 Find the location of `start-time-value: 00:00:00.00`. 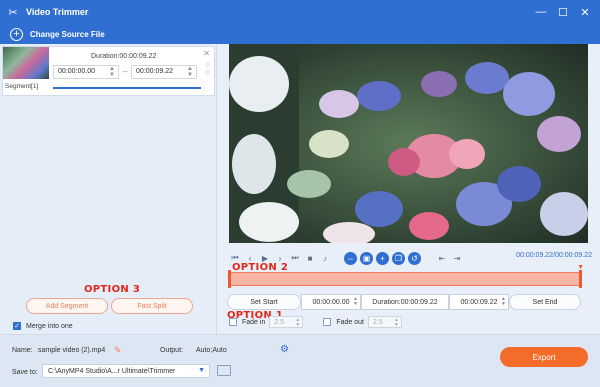

start-time-value: 00:00:00.00 is located at coordinates (331, 302).